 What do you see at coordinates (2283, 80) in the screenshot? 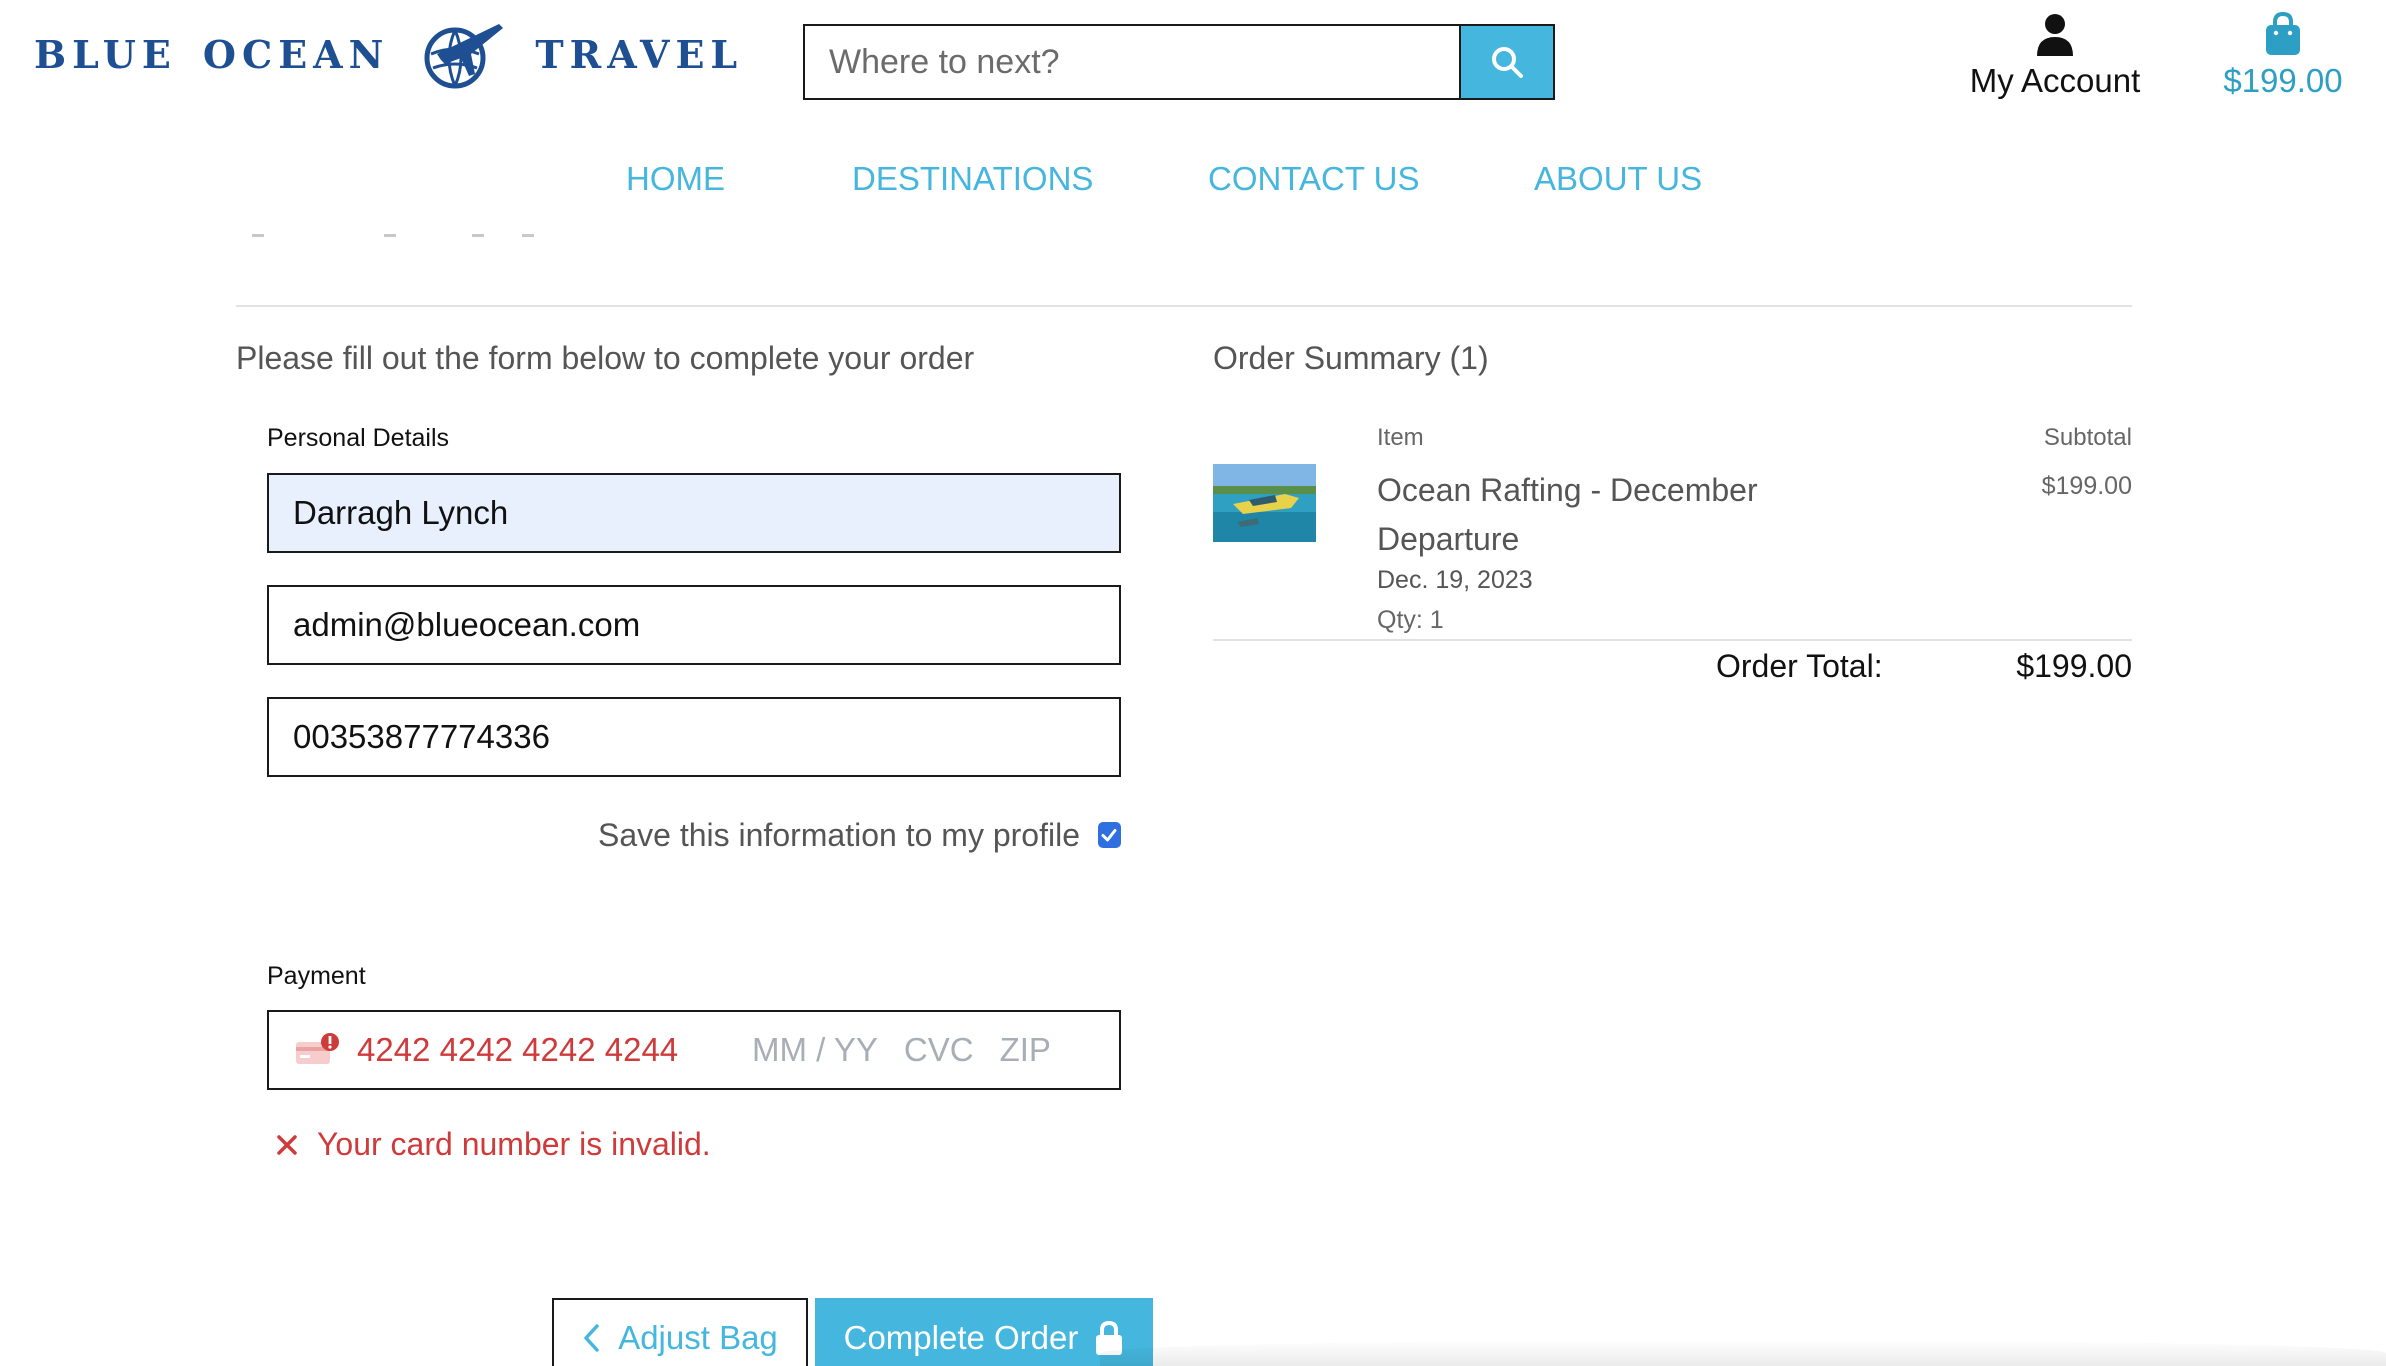
I see `bag-total: $199.00` at bounding box center [2283, 80].